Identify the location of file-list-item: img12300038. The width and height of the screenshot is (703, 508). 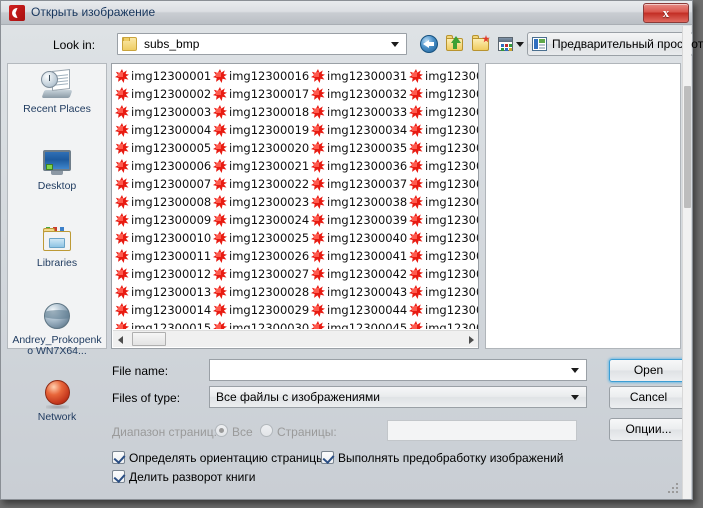
(361, 202).